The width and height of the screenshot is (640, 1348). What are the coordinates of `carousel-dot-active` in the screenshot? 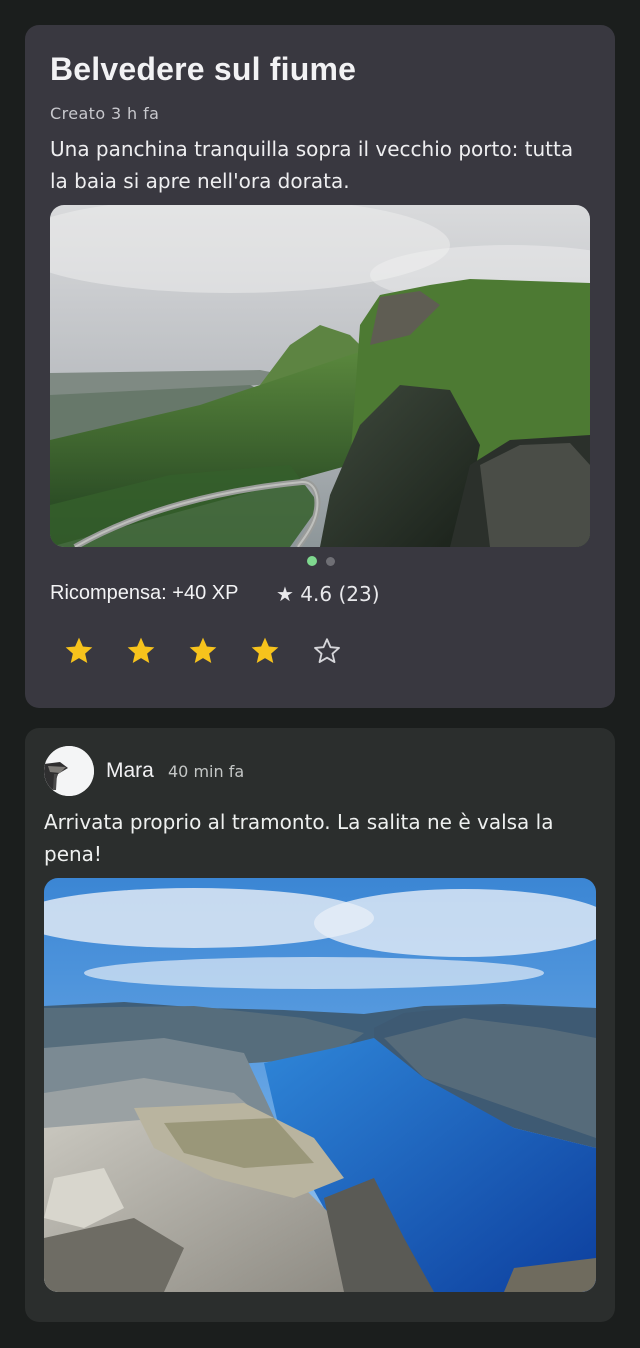 It's located at (312, 561).